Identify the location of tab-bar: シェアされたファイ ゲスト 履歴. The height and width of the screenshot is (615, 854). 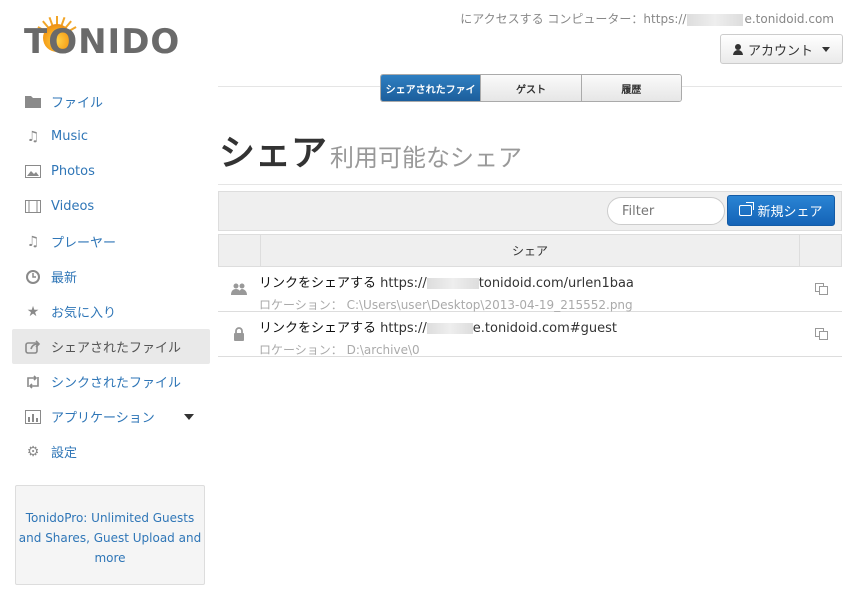
(531, 88).